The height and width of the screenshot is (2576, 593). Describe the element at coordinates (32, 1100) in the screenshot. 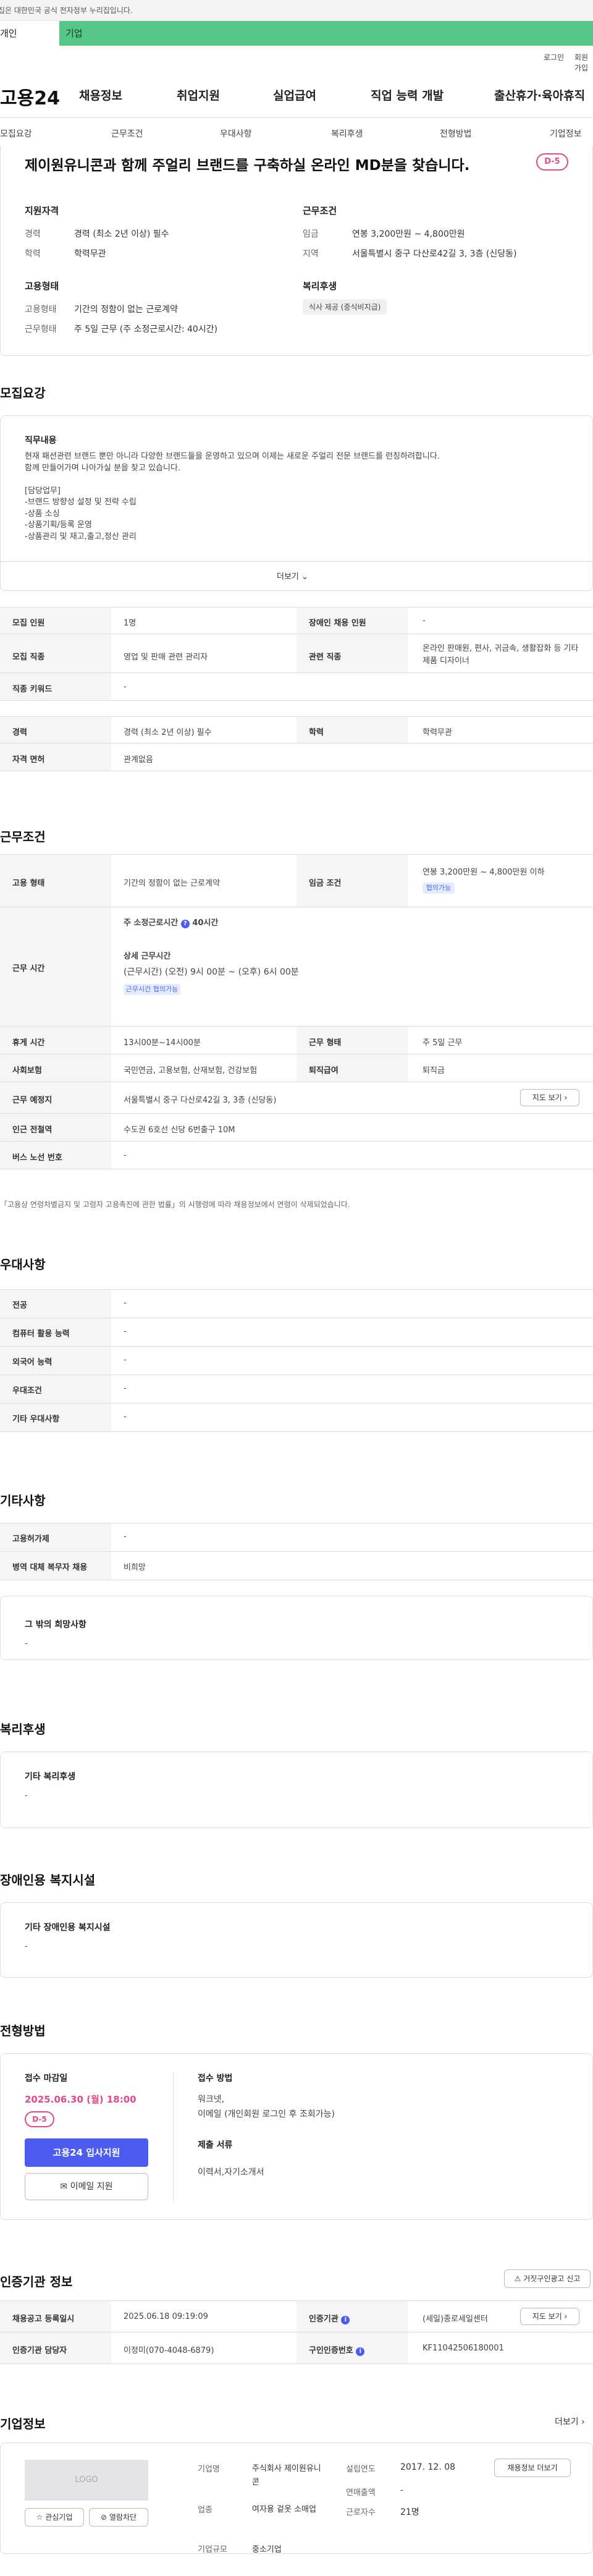

I see `place-label: 근무 예정지` at that location.